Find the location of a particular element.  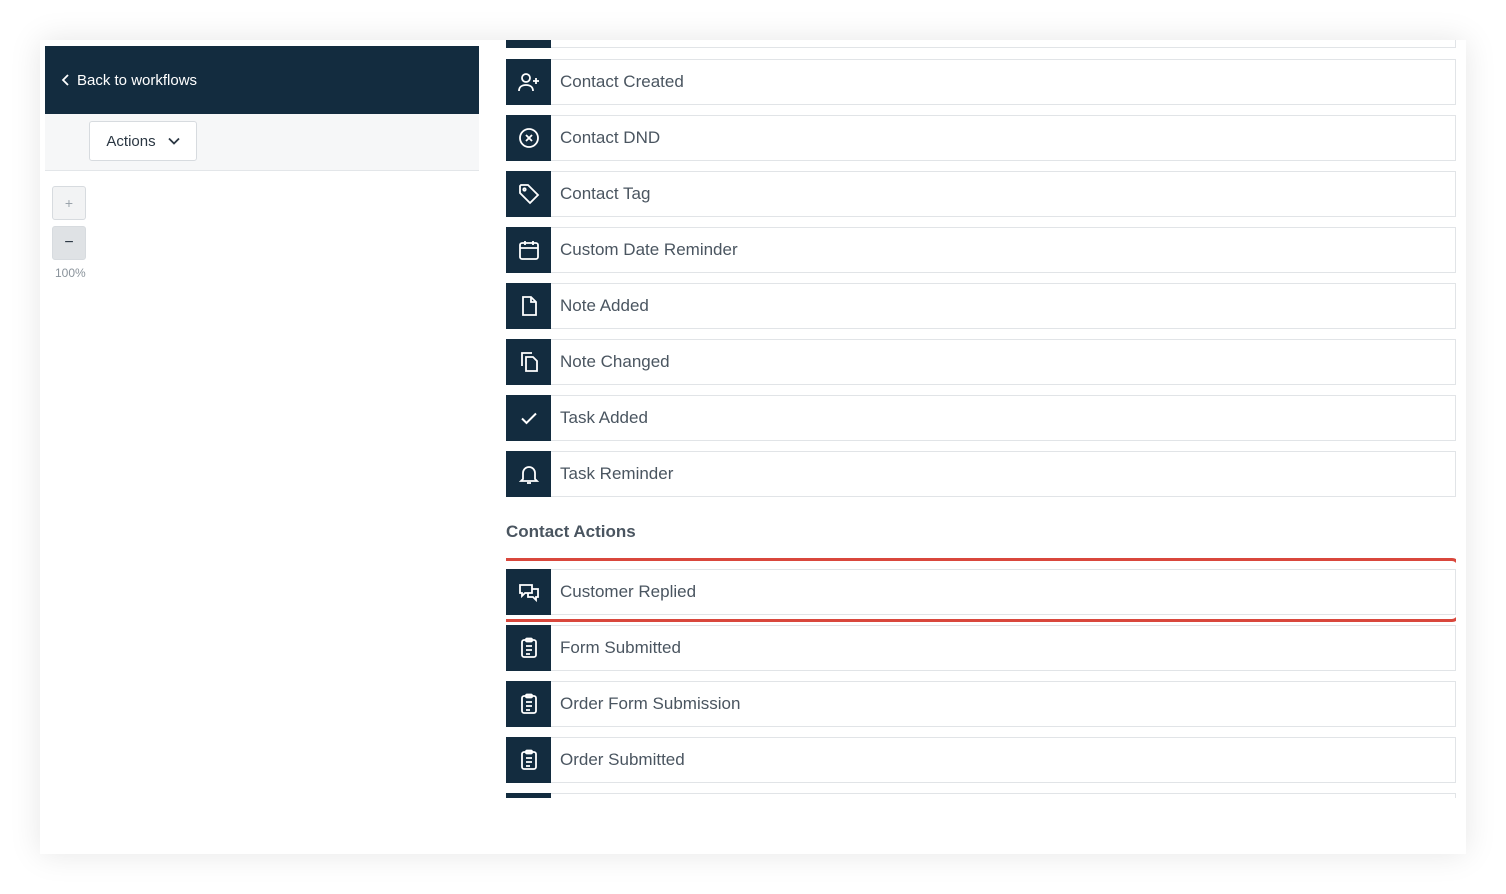

actions-dropdown: Actions is located at coordinates (143, 141).